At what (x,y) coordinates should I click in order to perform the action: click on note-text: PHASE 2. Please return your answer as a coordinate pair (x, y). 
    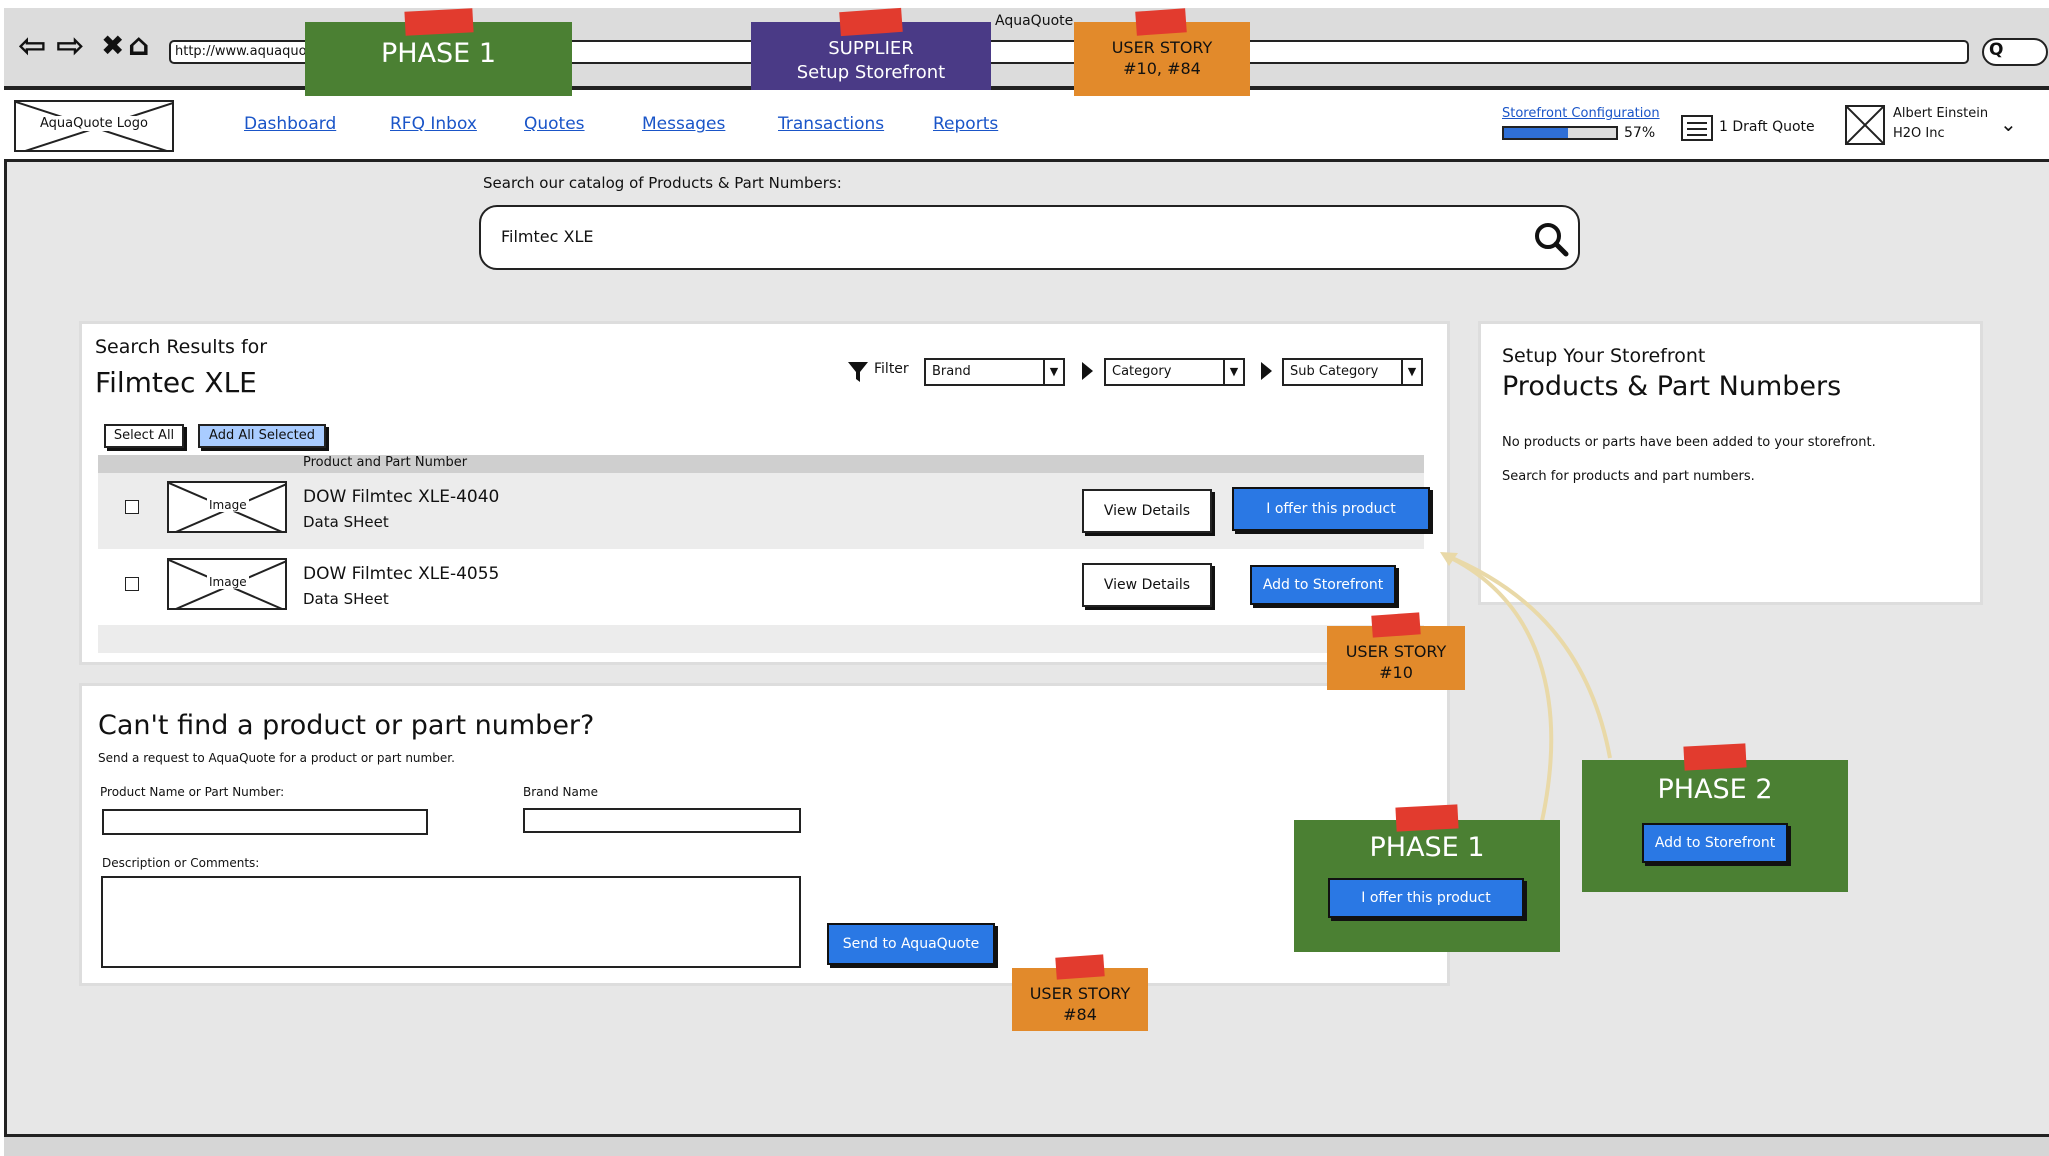
    Looking at the image, I should click on (1715, 789).